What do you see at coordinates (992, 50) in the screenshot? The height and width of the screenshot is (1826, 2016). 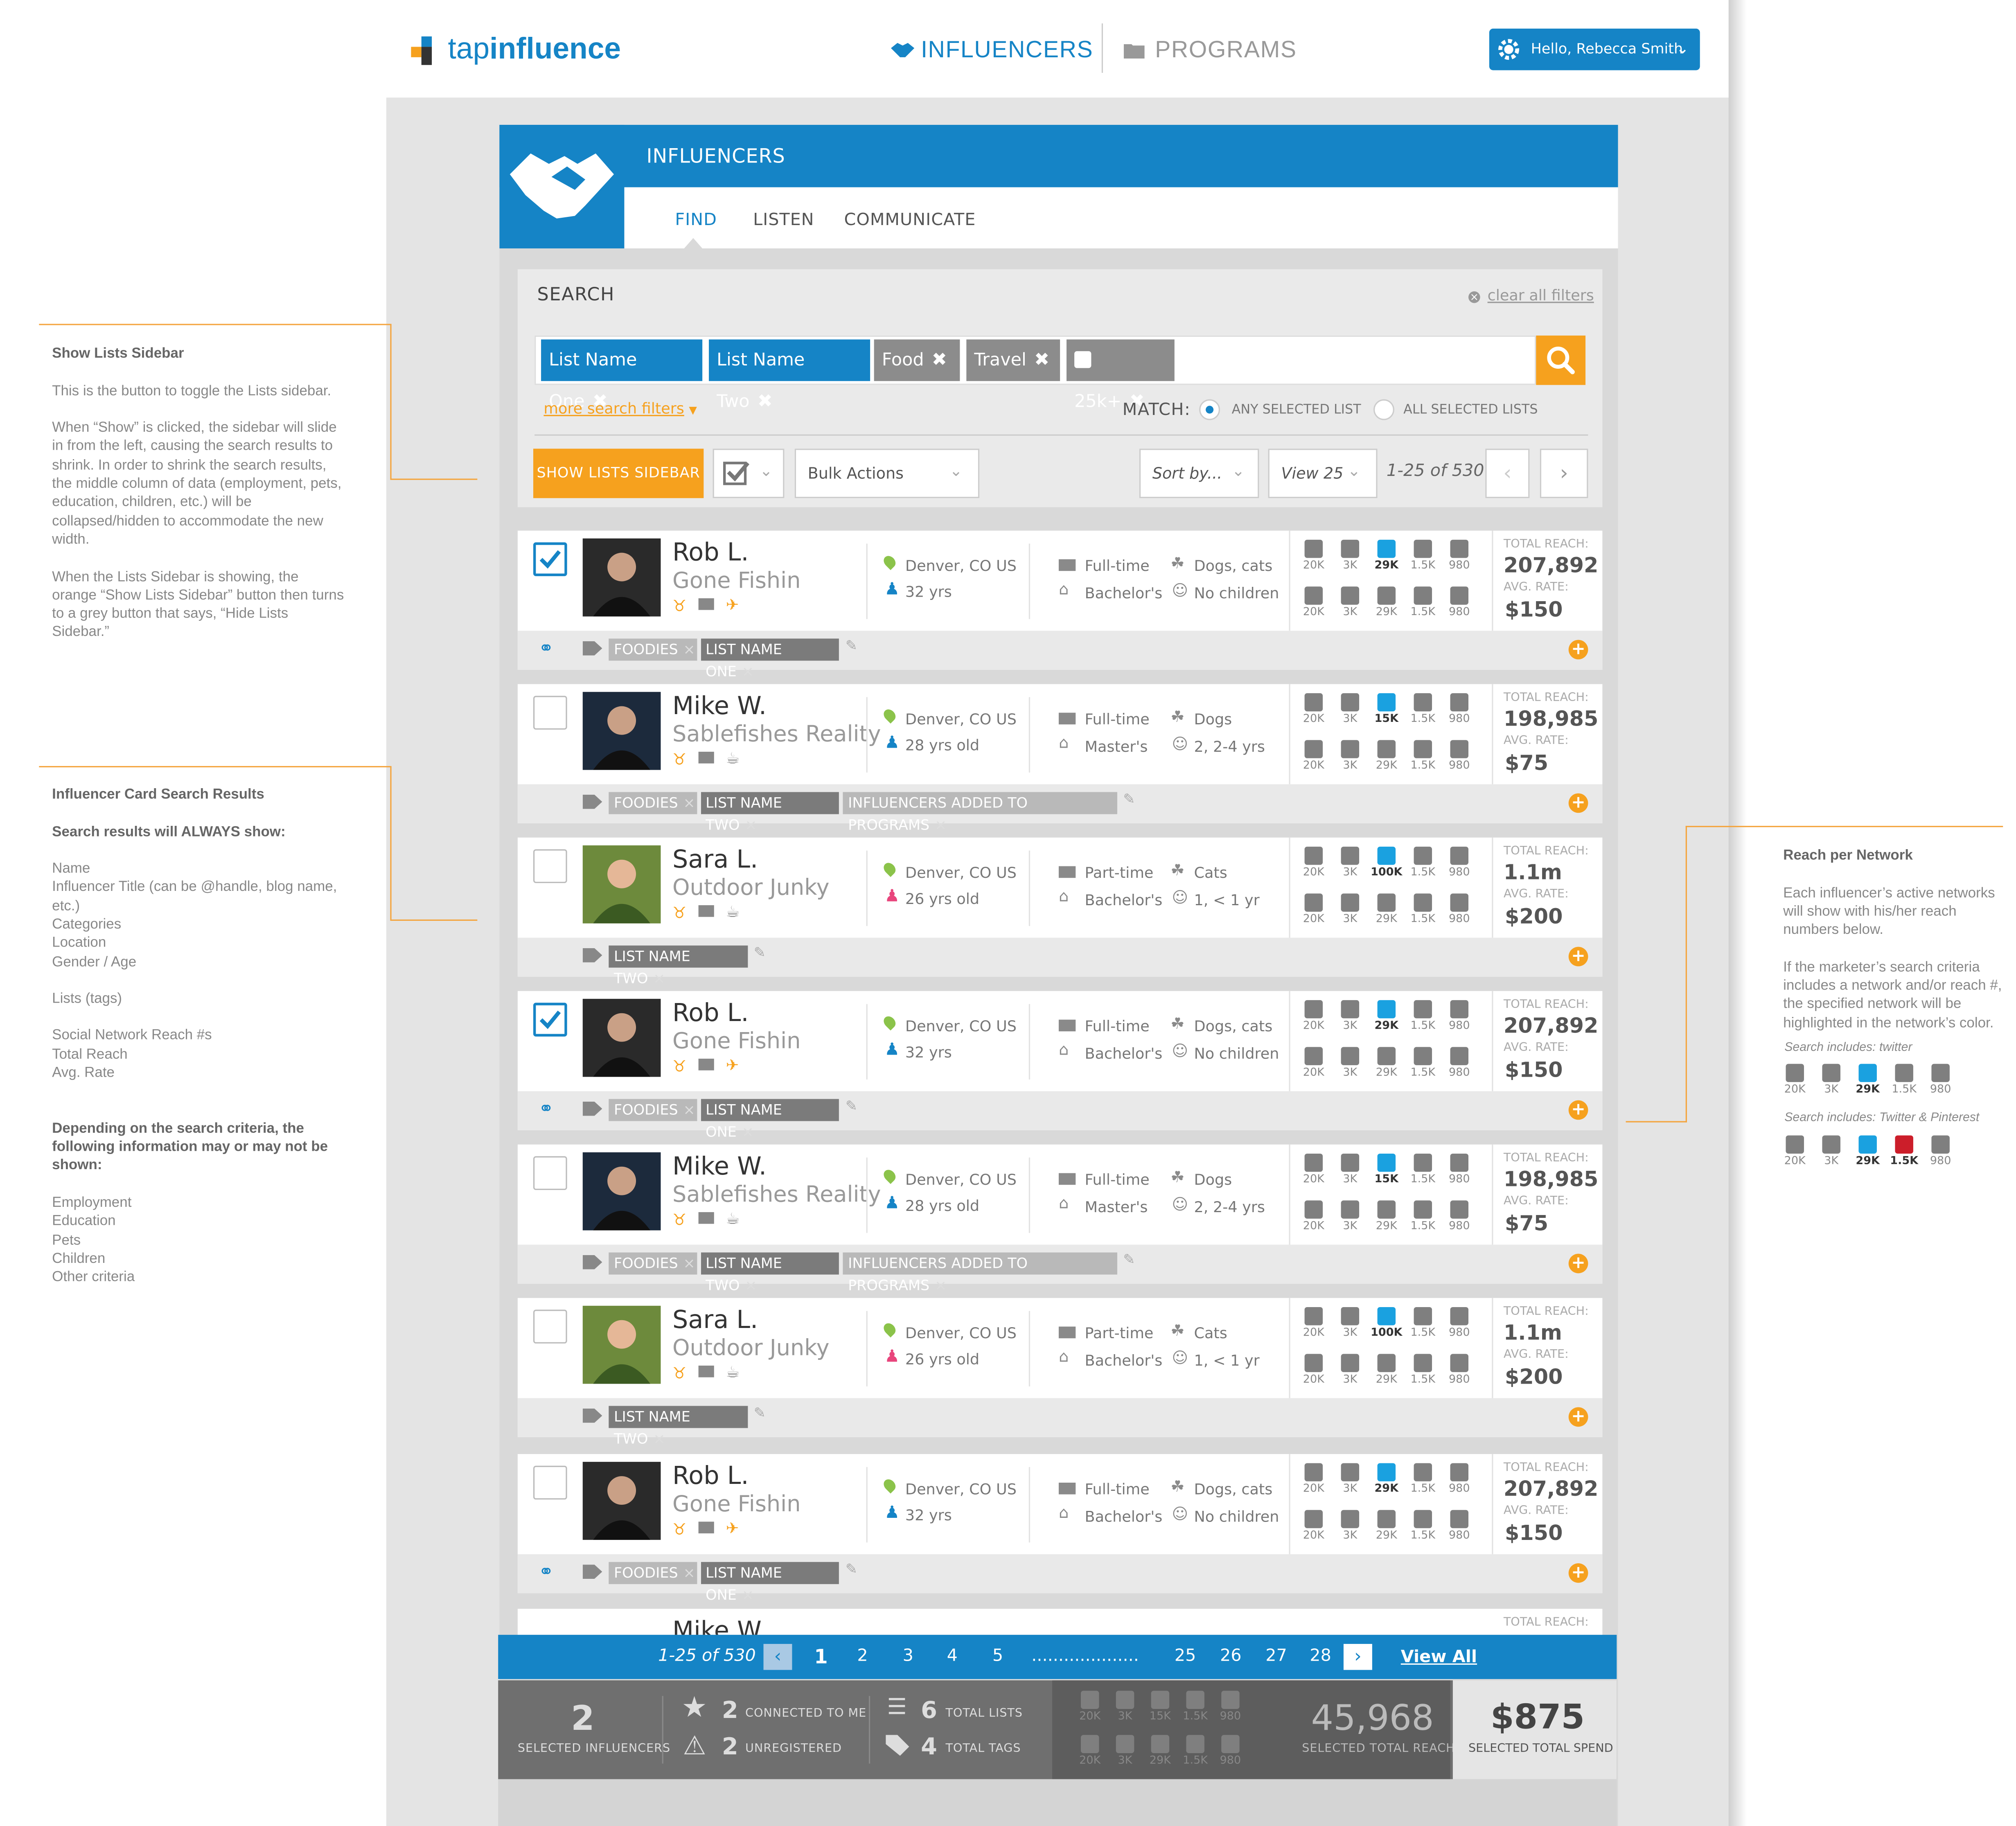 I see `nav-influencers: INFLUENCERS` at bounding box center [992, 50].